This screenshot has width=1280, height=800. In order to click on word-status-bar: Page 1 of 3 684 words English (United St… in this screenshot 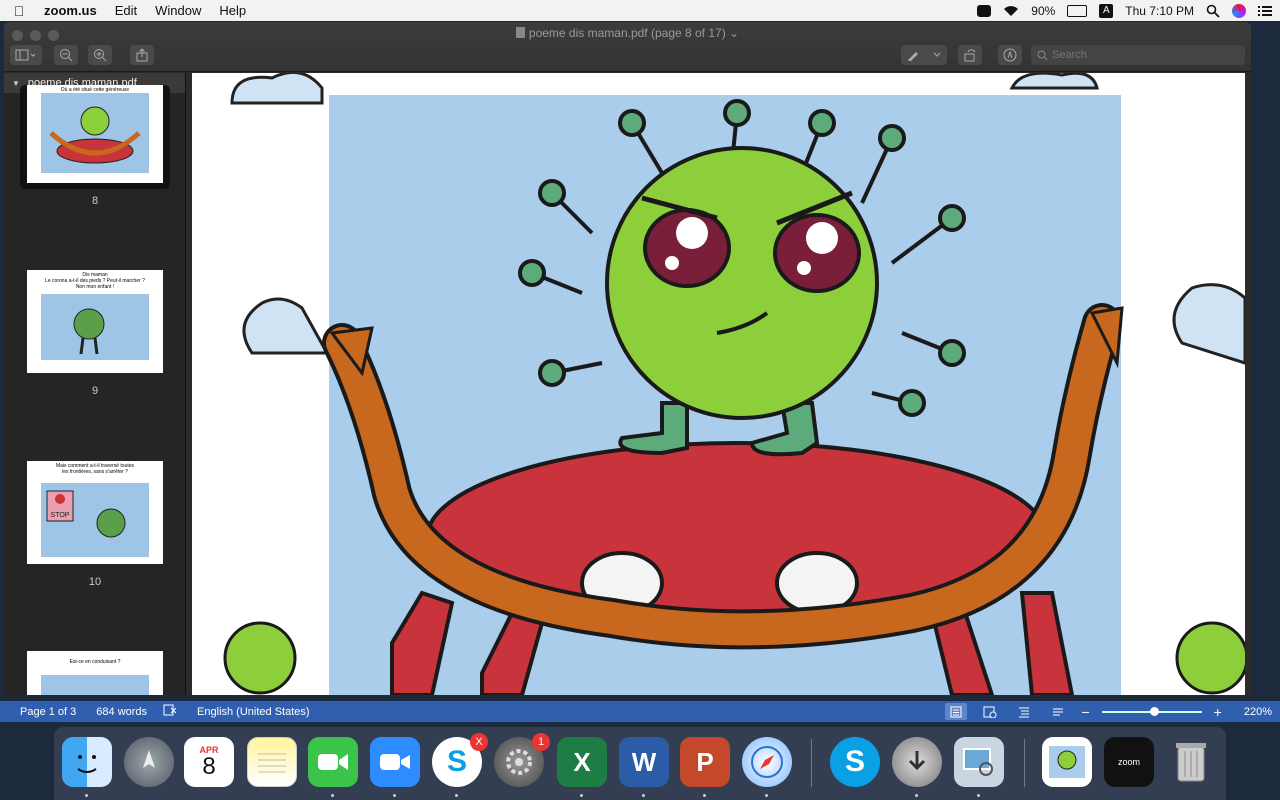, I will do `click(640, 711)`.